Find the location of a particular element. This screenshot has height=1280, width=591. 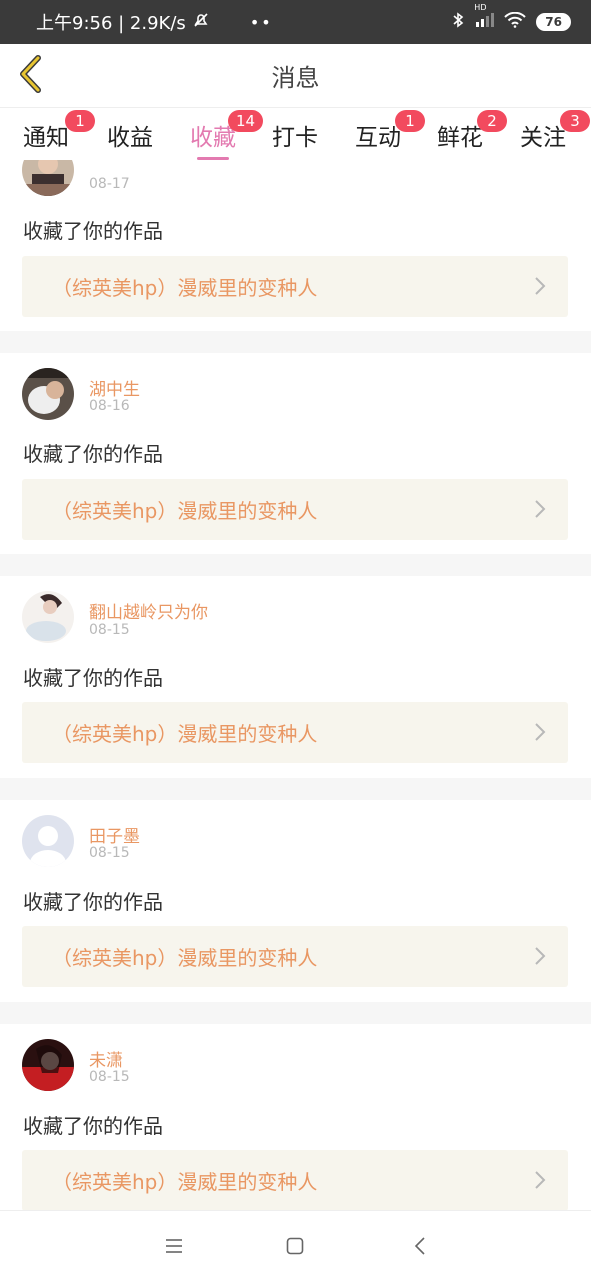

status-bar: 上午9:56 | 2.9K/s •• HD 76 is located at coordinates (295, 22).